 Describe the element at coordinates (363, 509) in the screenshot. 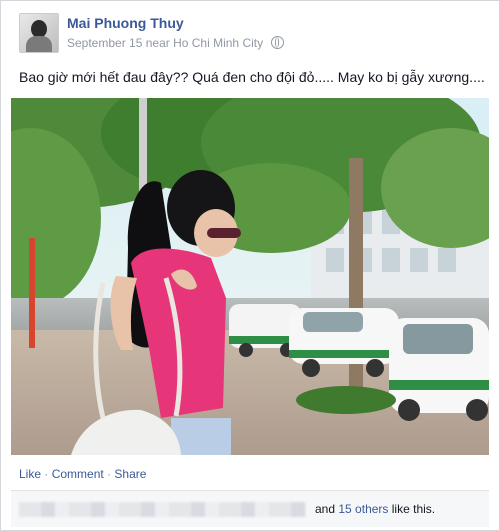

I see `others-link: 15 others` at that location.